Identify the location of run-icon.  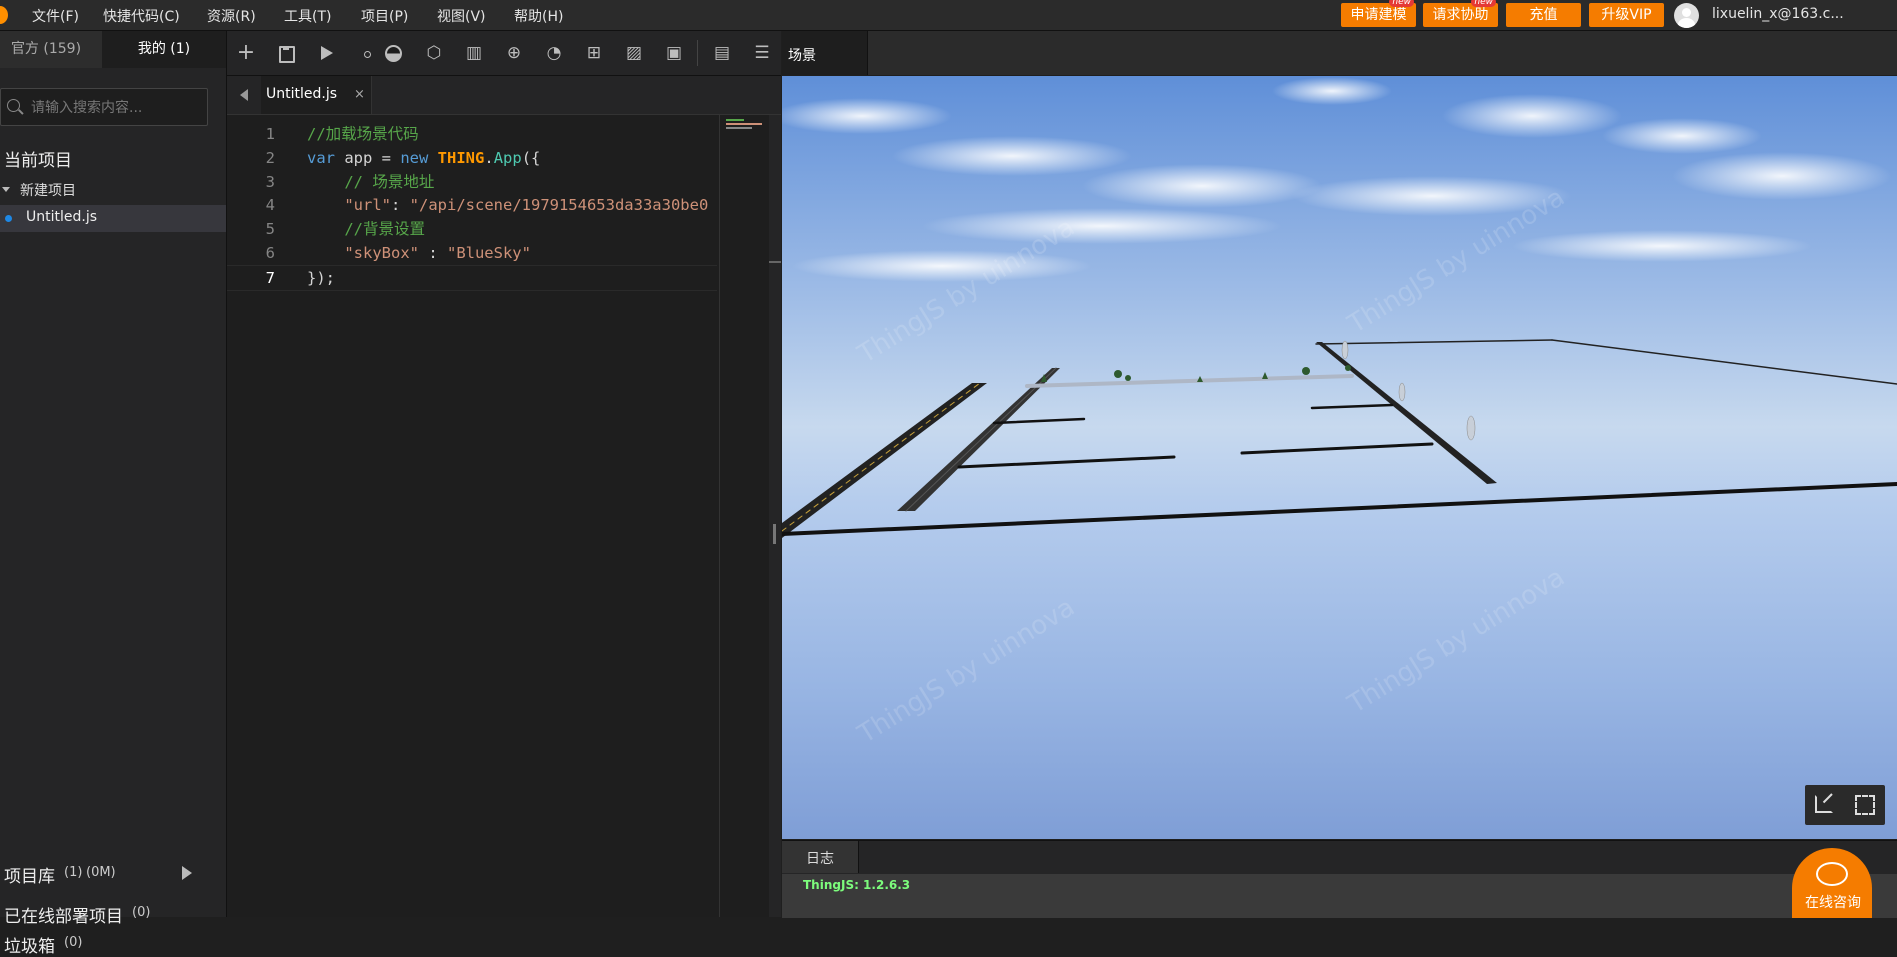
(326, 53).